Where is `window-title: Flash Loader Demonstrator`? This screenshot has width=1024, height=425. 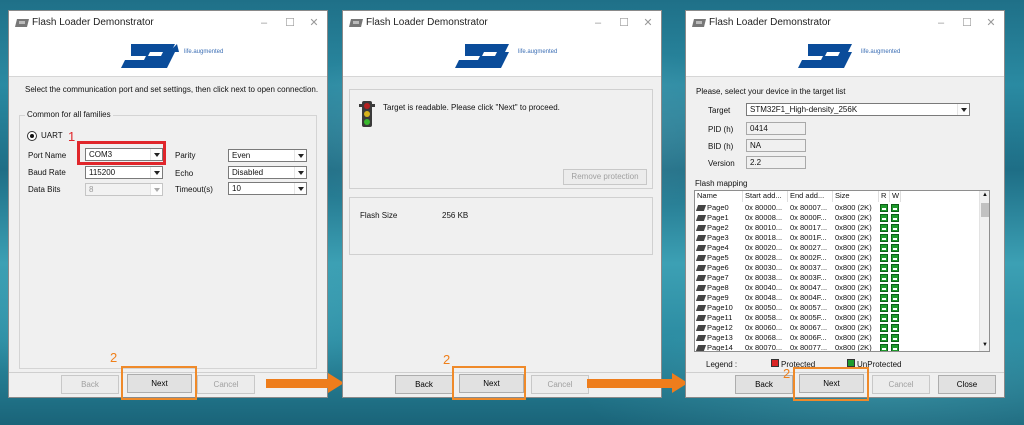 window-title: Flash Loader Demonstrator is located at coordinates (427, 22).